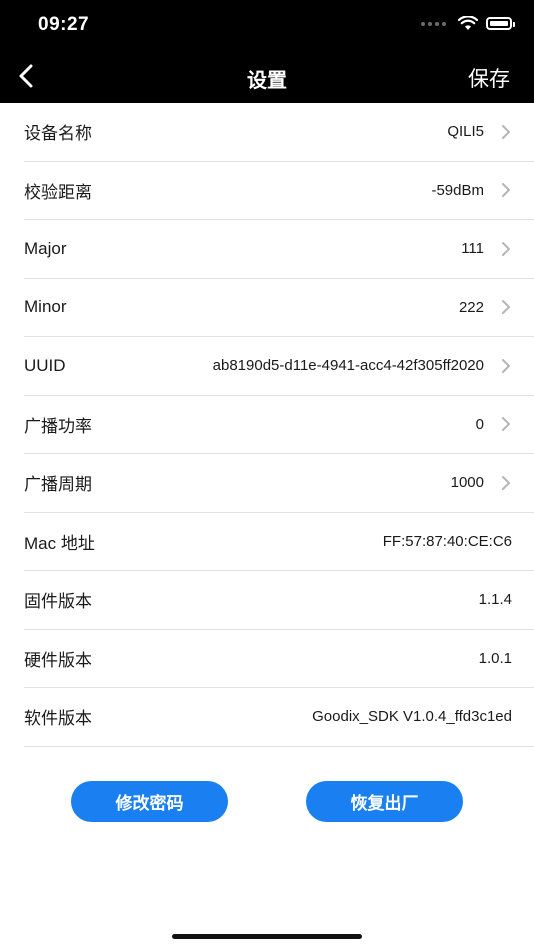 The width and height of the screenshot is (534, 950). I want to click on row-calibration-distance: 校验距离 -59dBm, so click(279, 191).